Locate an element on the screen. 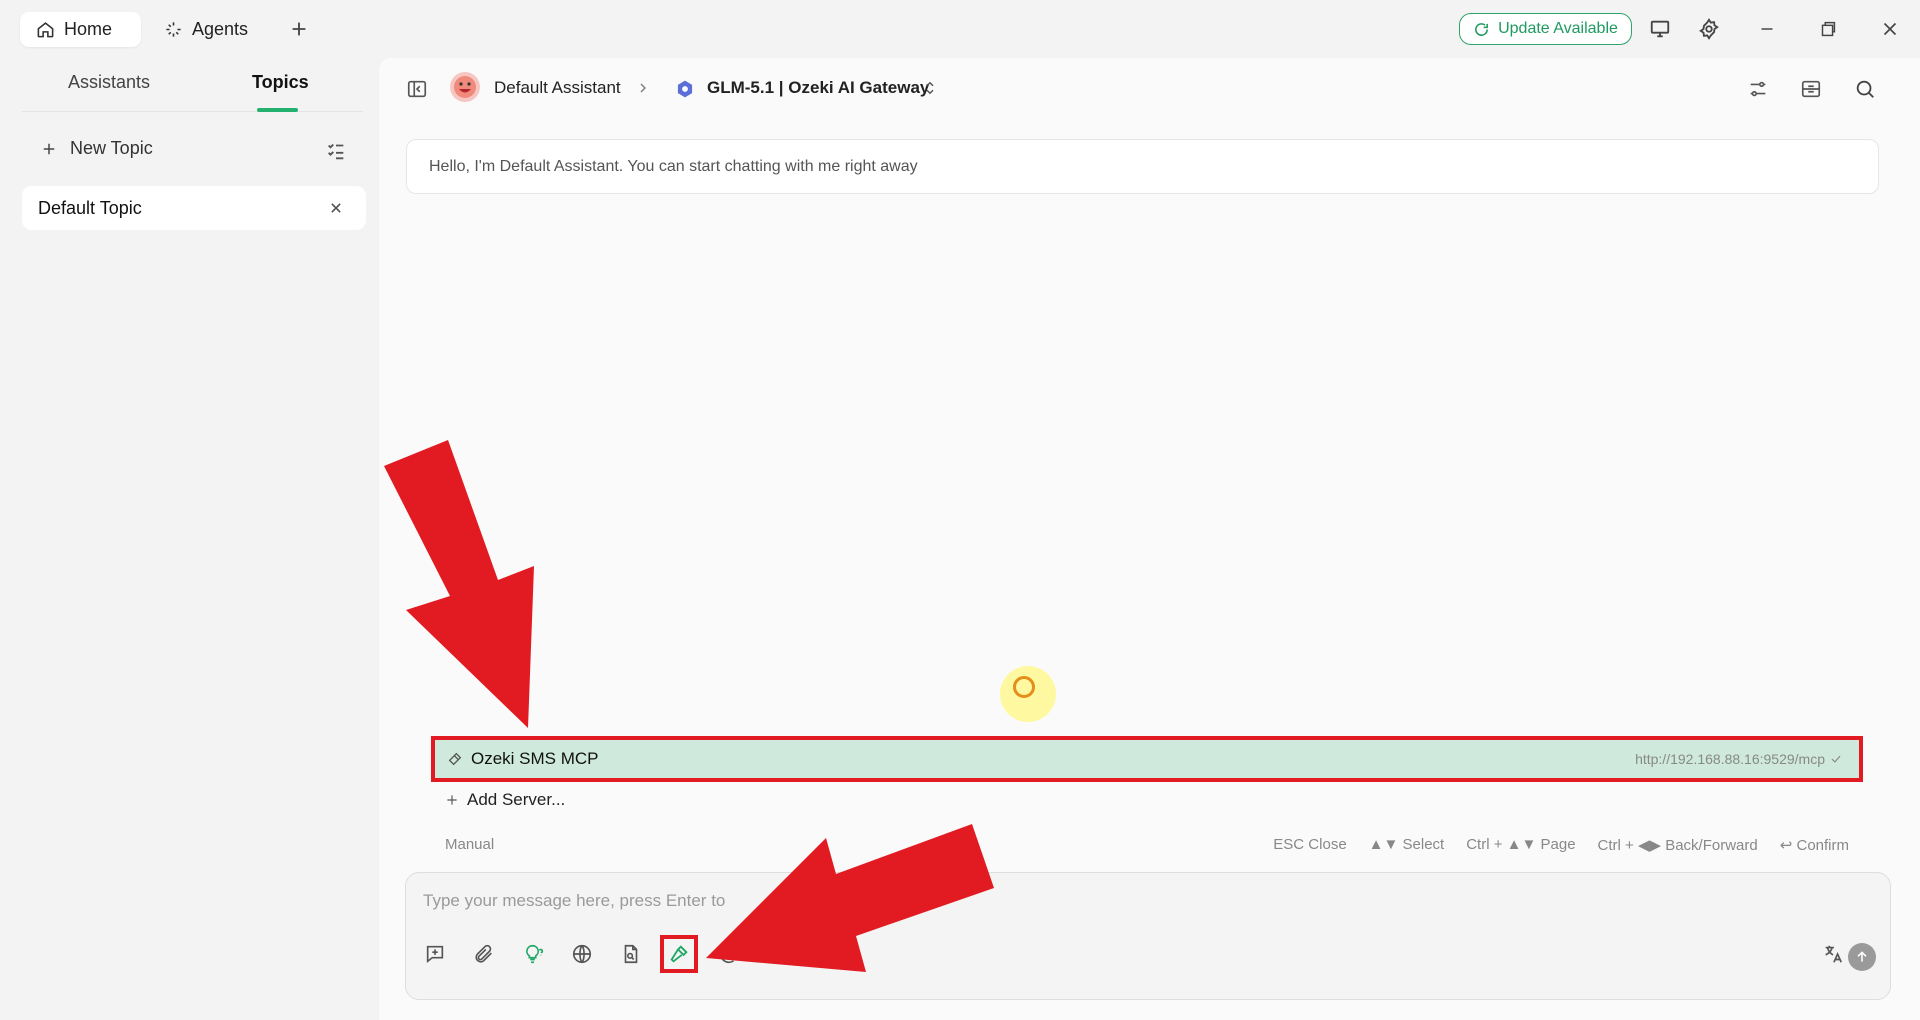 This screenshot has height=1020, width=1920. layout-button is located at coordinates (1811, 91).